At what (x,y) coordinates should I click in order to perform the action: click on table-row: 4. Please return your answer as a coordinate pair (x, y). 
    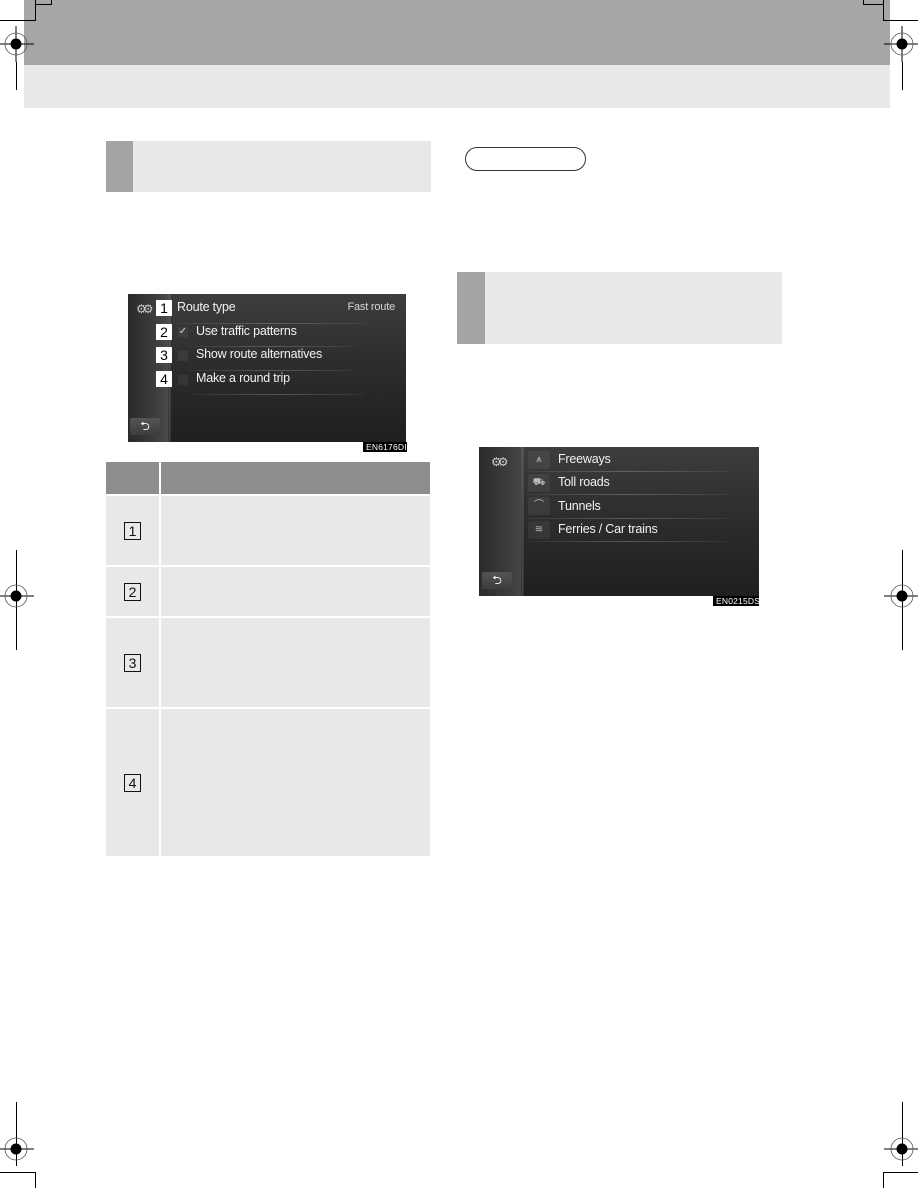
    Looking at the image, I should click on (268, 782).